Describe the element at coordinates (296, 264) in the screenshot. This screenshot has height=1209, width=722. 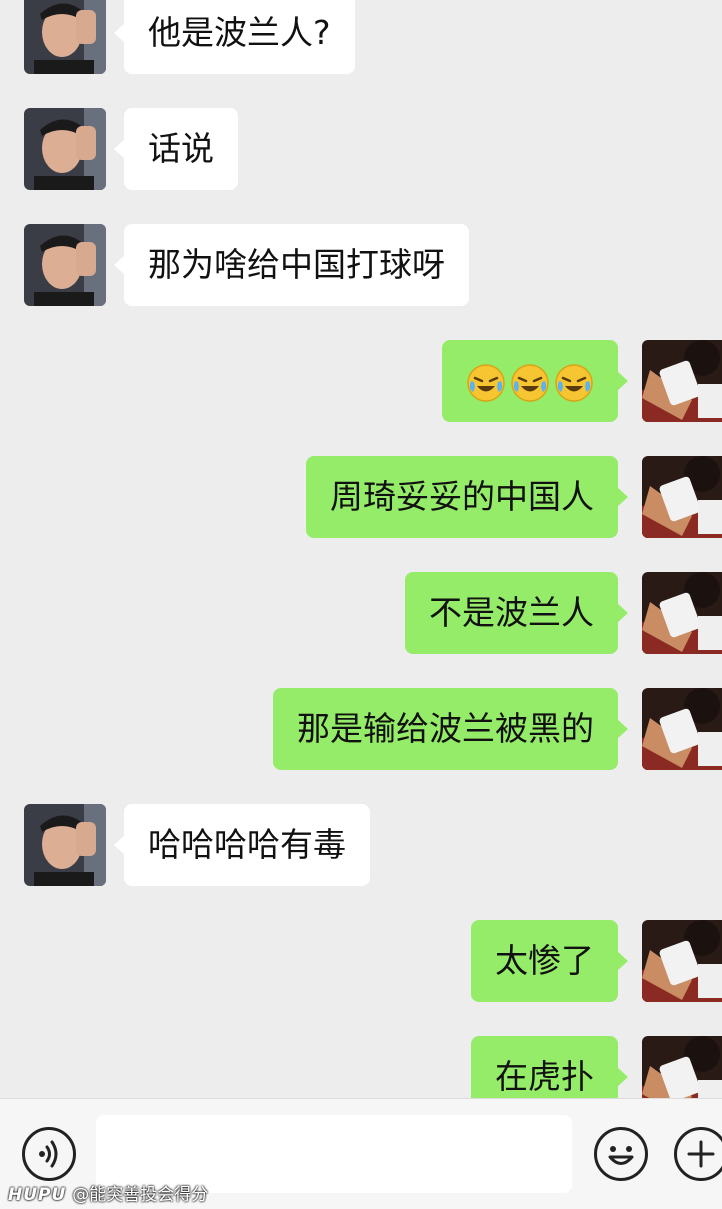
I see `message-text: 那为啥给中国打球呀` at that location.